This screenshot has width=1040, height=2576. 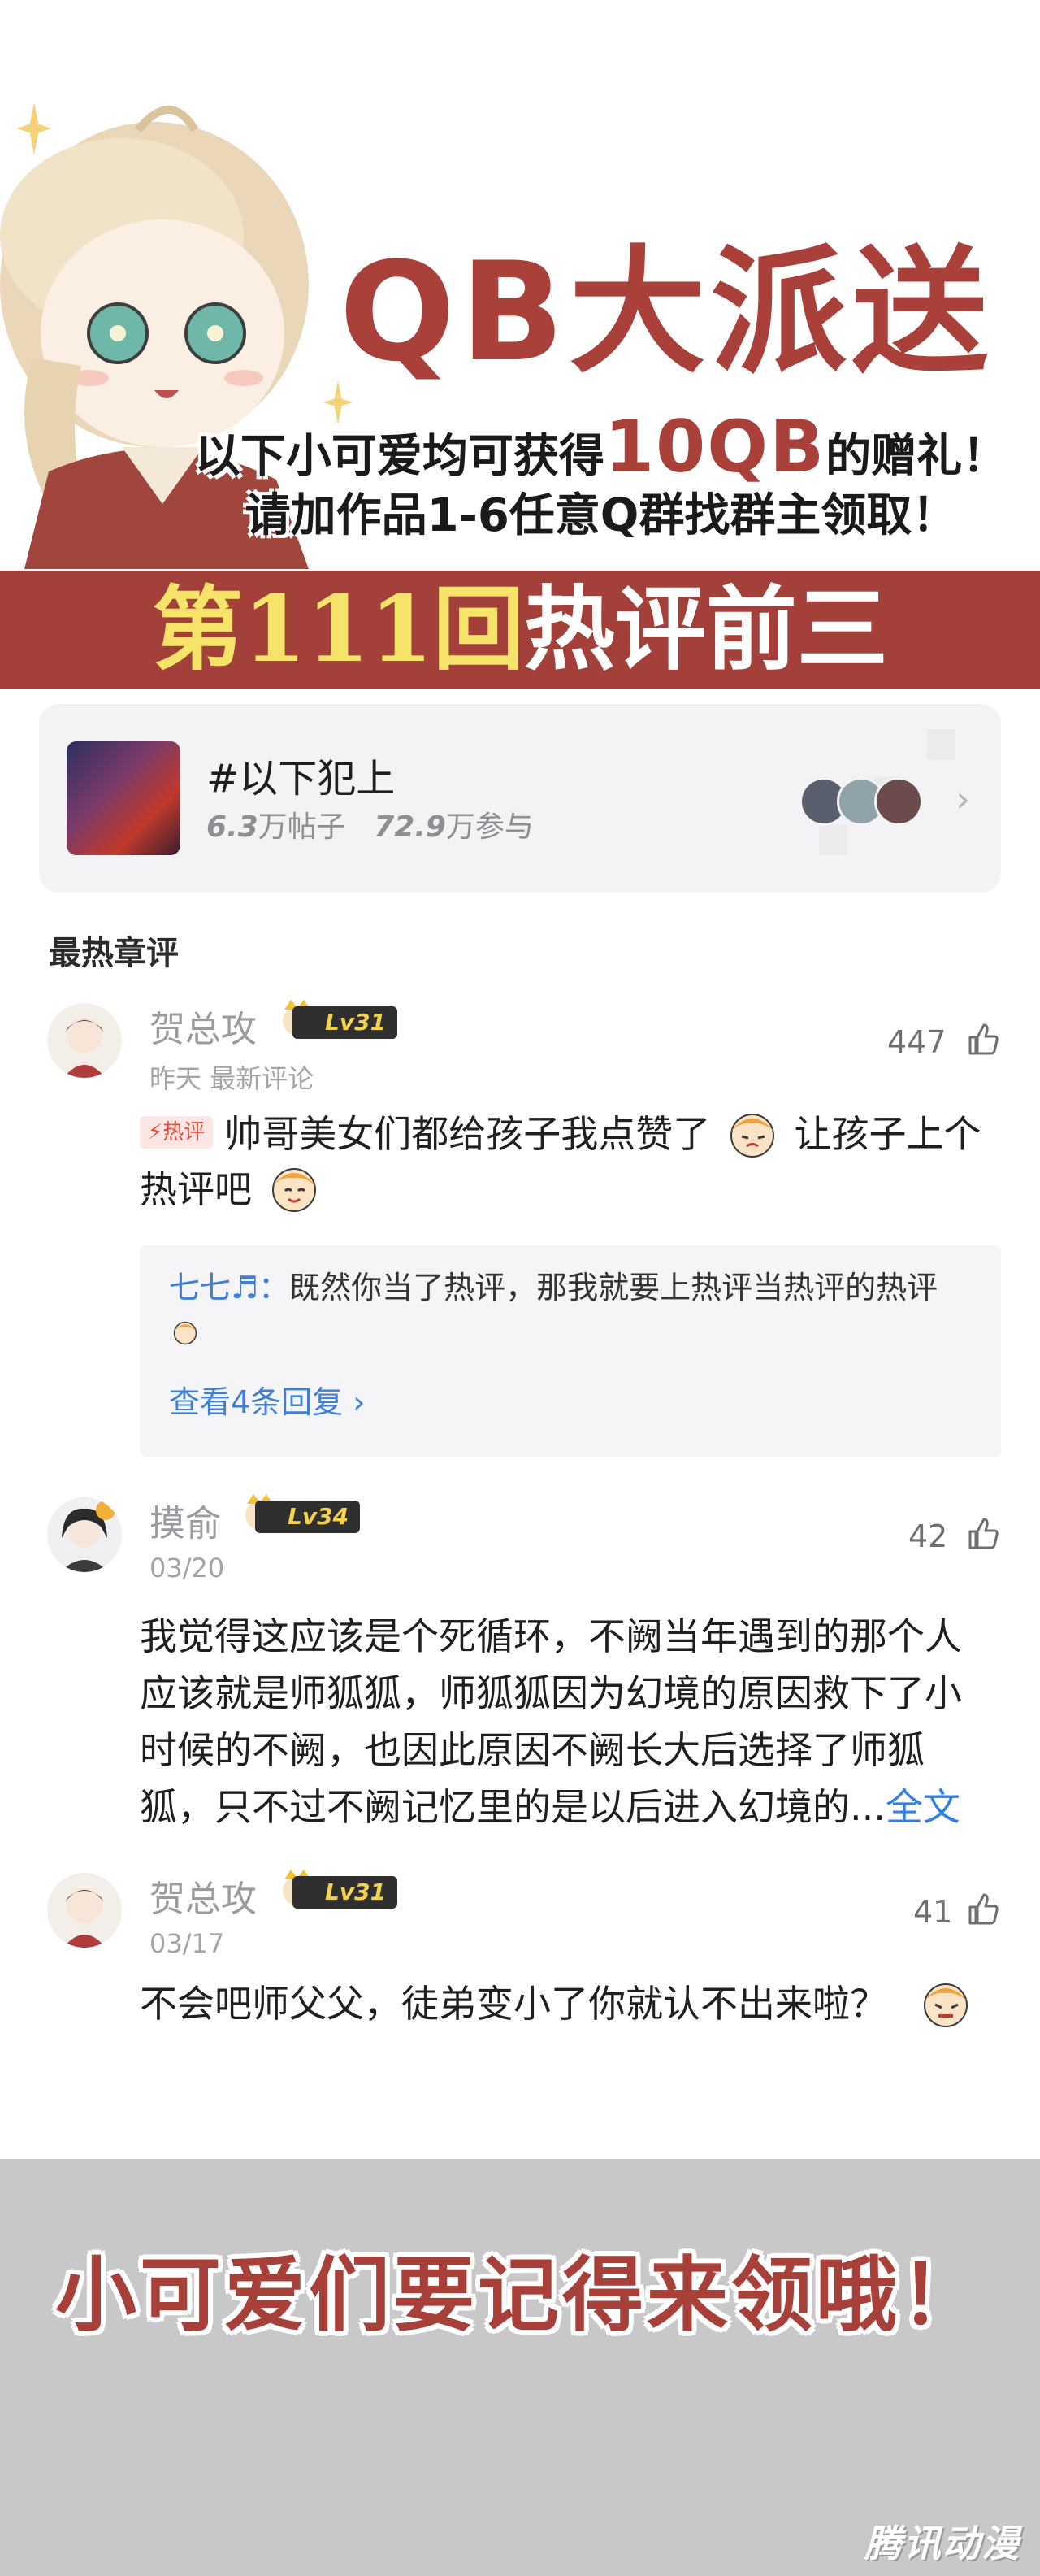 I want to click on ribbon-label: 热评前三, so click(x=705, y=629).